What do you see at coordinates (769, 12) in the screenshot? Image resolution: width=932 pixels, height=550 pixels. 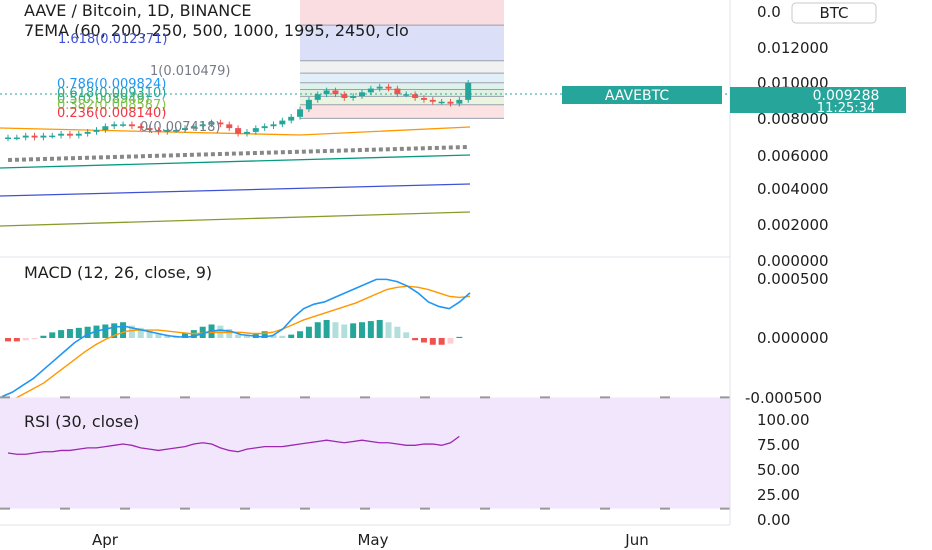 I see `price-axis-tick-label: 0.0` at bounding box center [769, 12].